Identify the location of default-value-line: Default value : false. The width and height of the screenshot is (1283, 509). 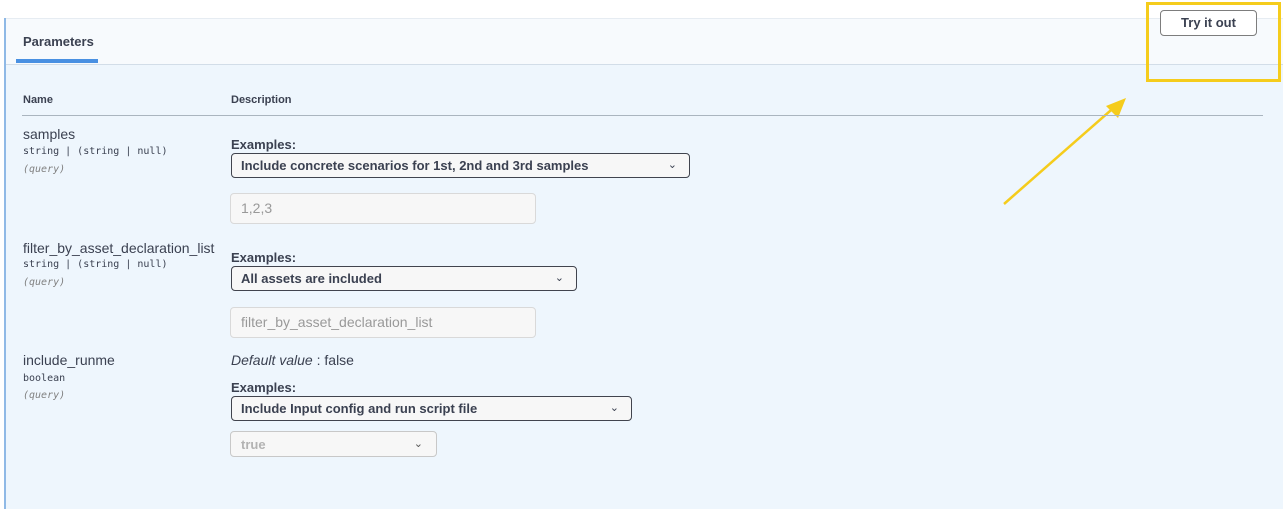
(292, 360).